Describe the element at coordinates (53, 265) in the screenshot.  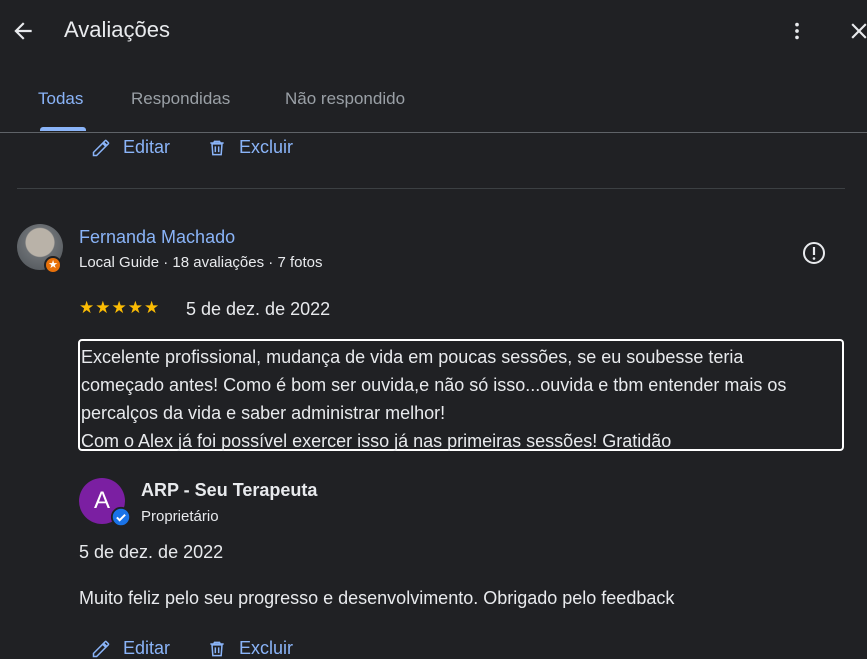
I see `local-guide-star-icon: ★` at that location.